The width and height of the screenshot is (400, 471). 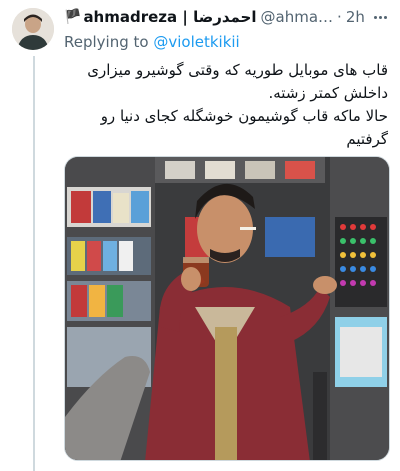 I want to click on more-horizontal-icon, so click(x=380, y=17).